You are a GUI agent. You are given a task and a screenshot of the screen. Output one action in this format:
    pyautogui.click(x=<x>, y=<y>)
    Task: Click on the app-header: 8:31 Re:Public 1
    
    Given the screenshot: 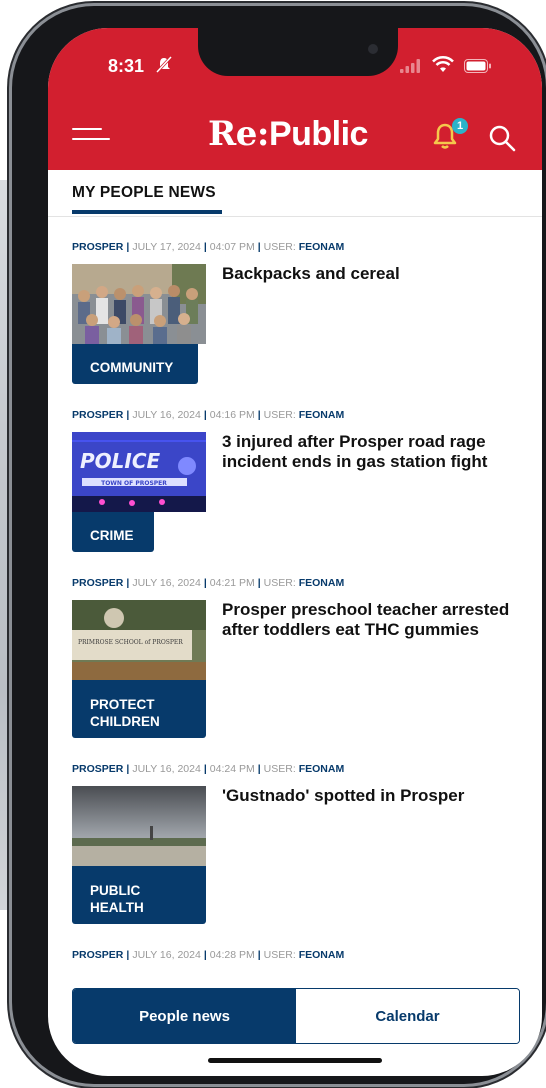 What is the action you would take?
    pyautogui.click(x=295, y=99)
    